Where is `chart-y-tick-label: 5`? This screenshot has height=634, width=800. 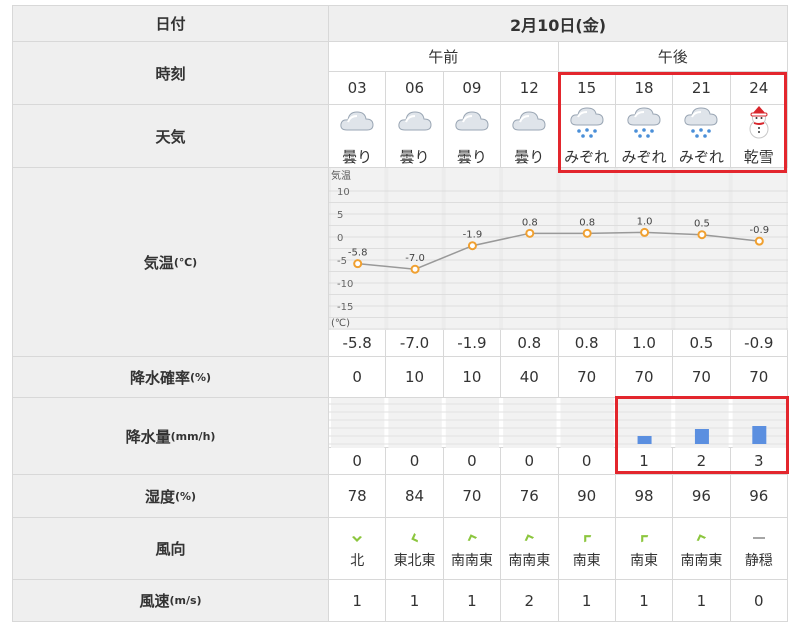 chart-y-tick-label: 5 is located at coordinates (340, 215).